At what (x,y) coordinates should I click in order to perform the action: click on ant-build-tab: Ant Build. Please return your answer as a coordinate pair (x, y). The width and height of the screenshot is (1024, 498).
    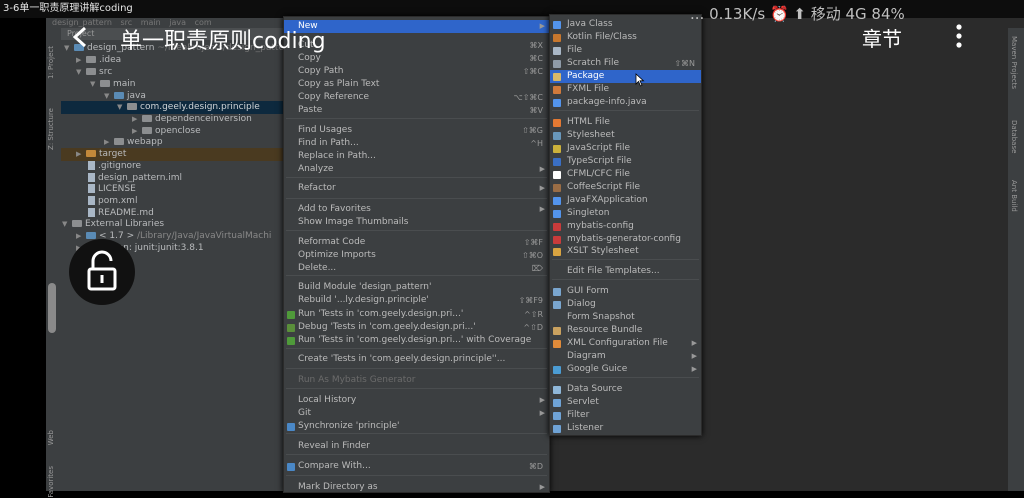
    Looking at the image, I should click on (1014, 196).